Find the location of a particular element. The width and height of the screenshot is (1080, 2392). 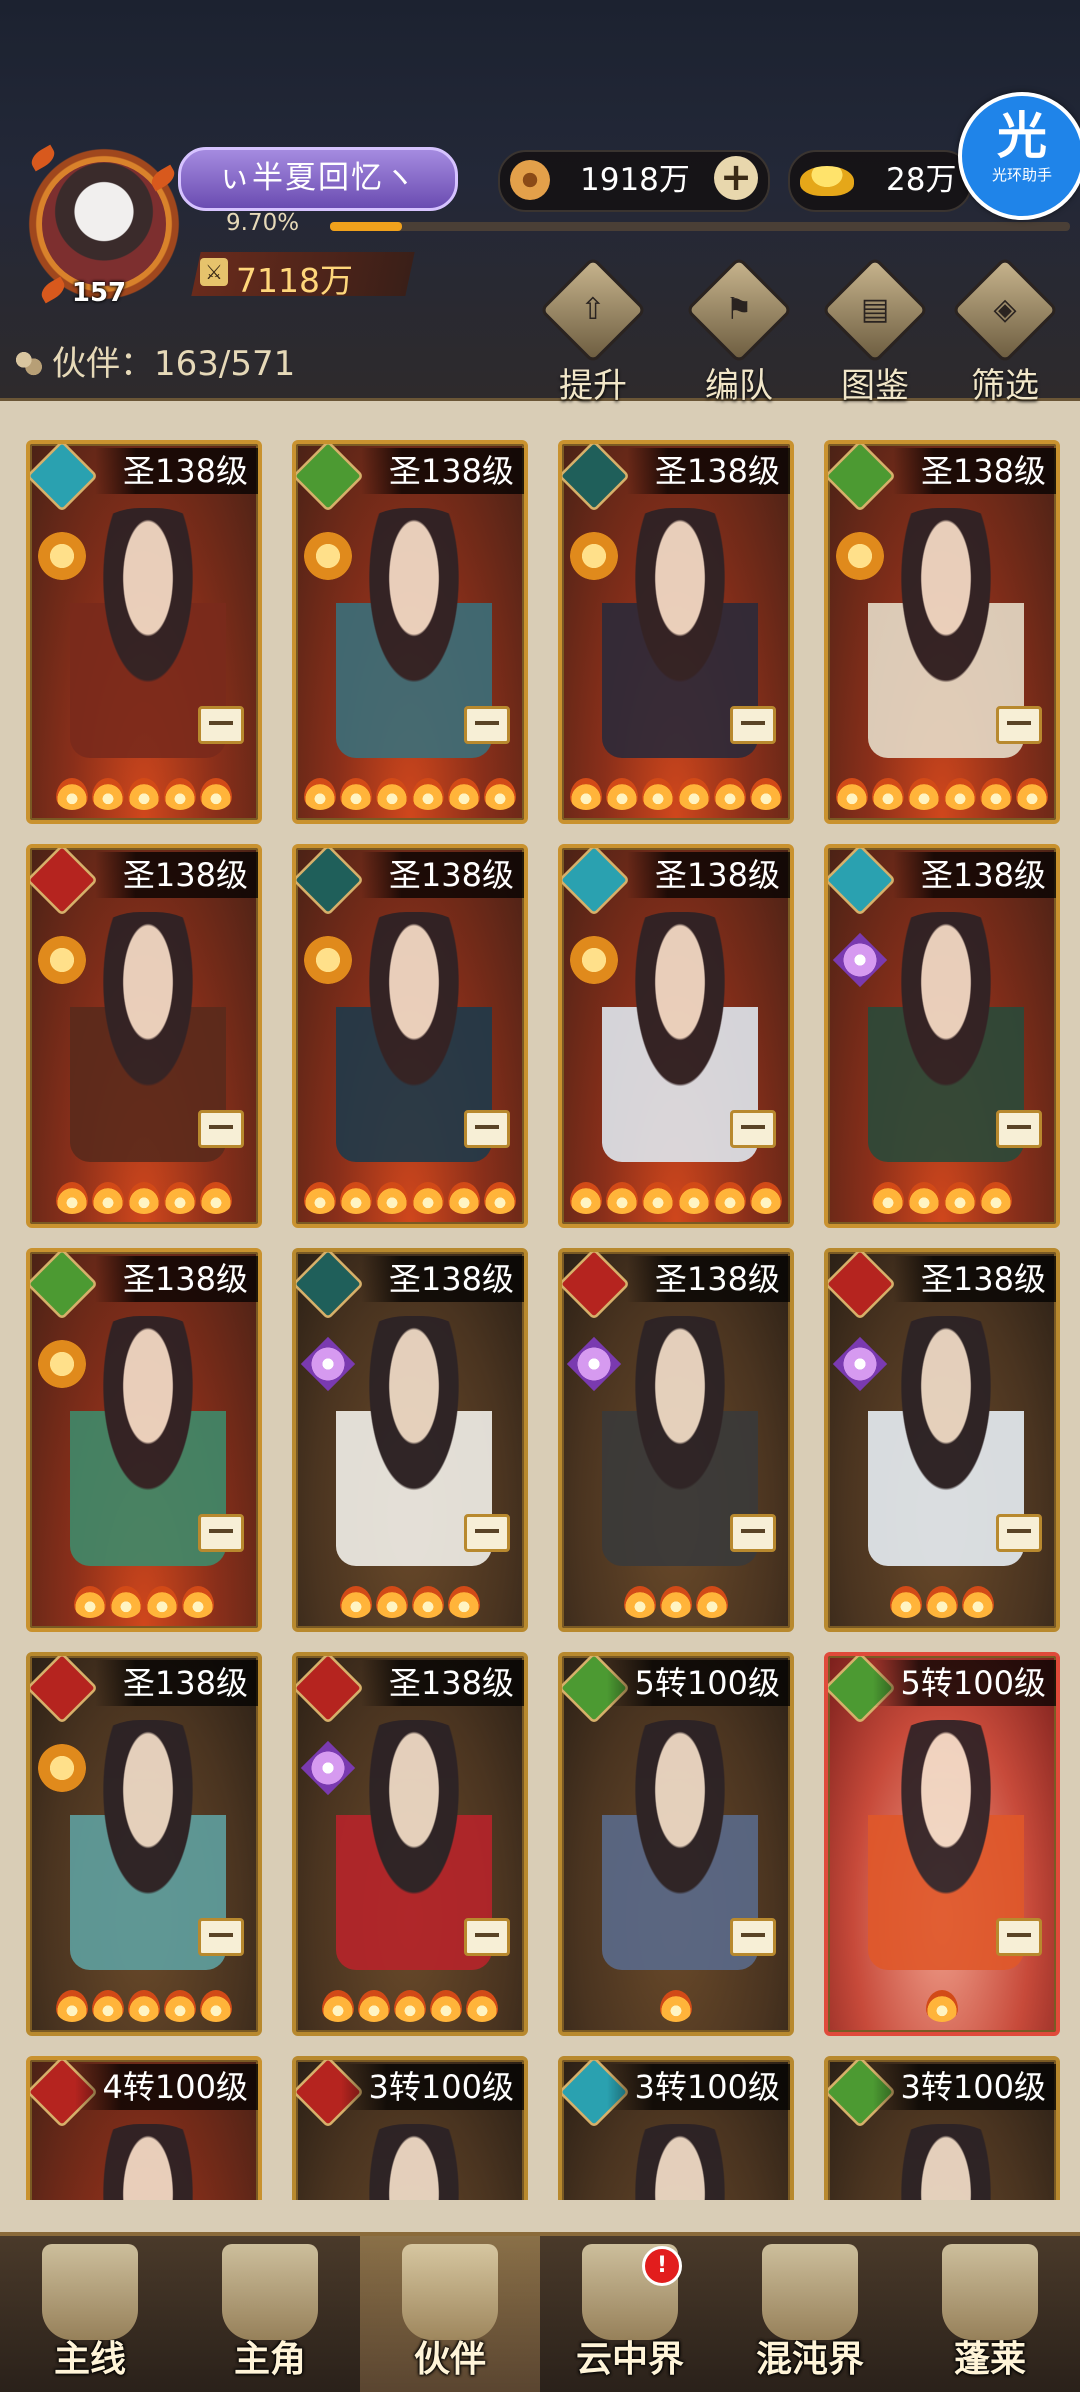

nav-partner: 伙伴 is located at coordinates (450, 2314).